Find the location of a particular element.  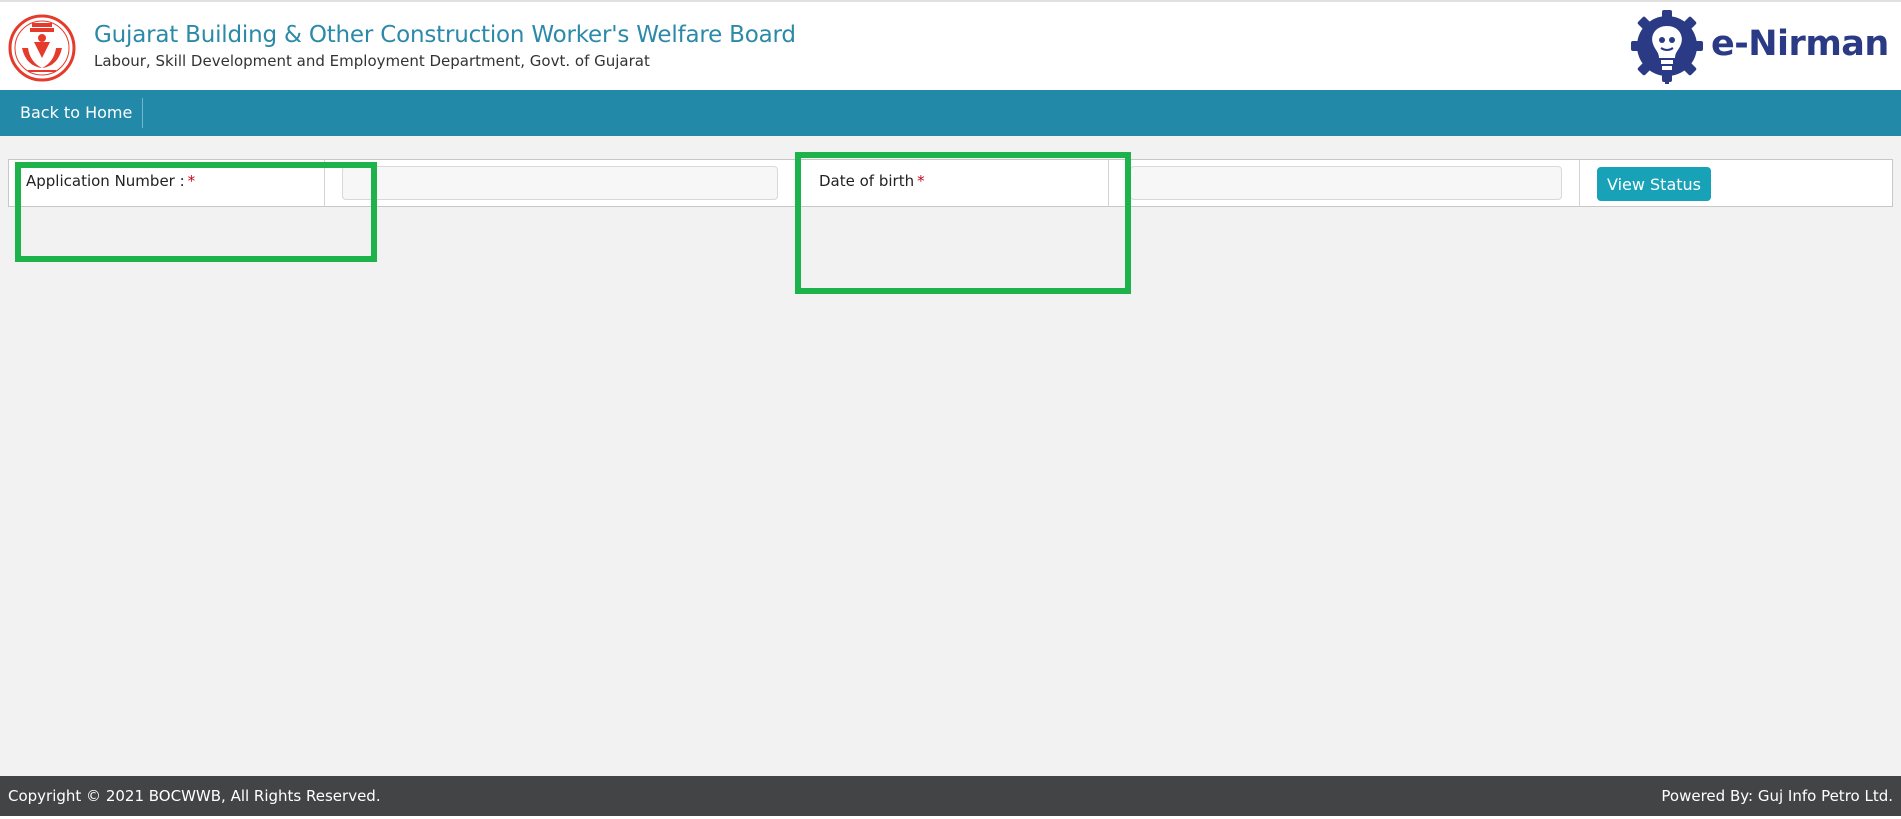

application-number-input is located at coordinates (560, 183).